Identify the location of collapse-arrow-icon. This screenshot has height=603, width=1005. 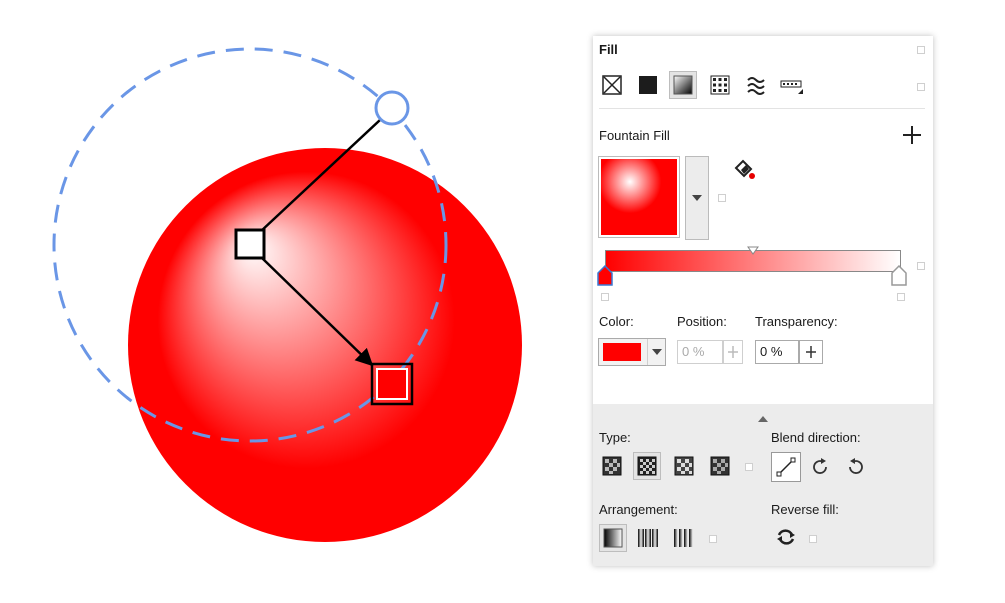
(763, 419).